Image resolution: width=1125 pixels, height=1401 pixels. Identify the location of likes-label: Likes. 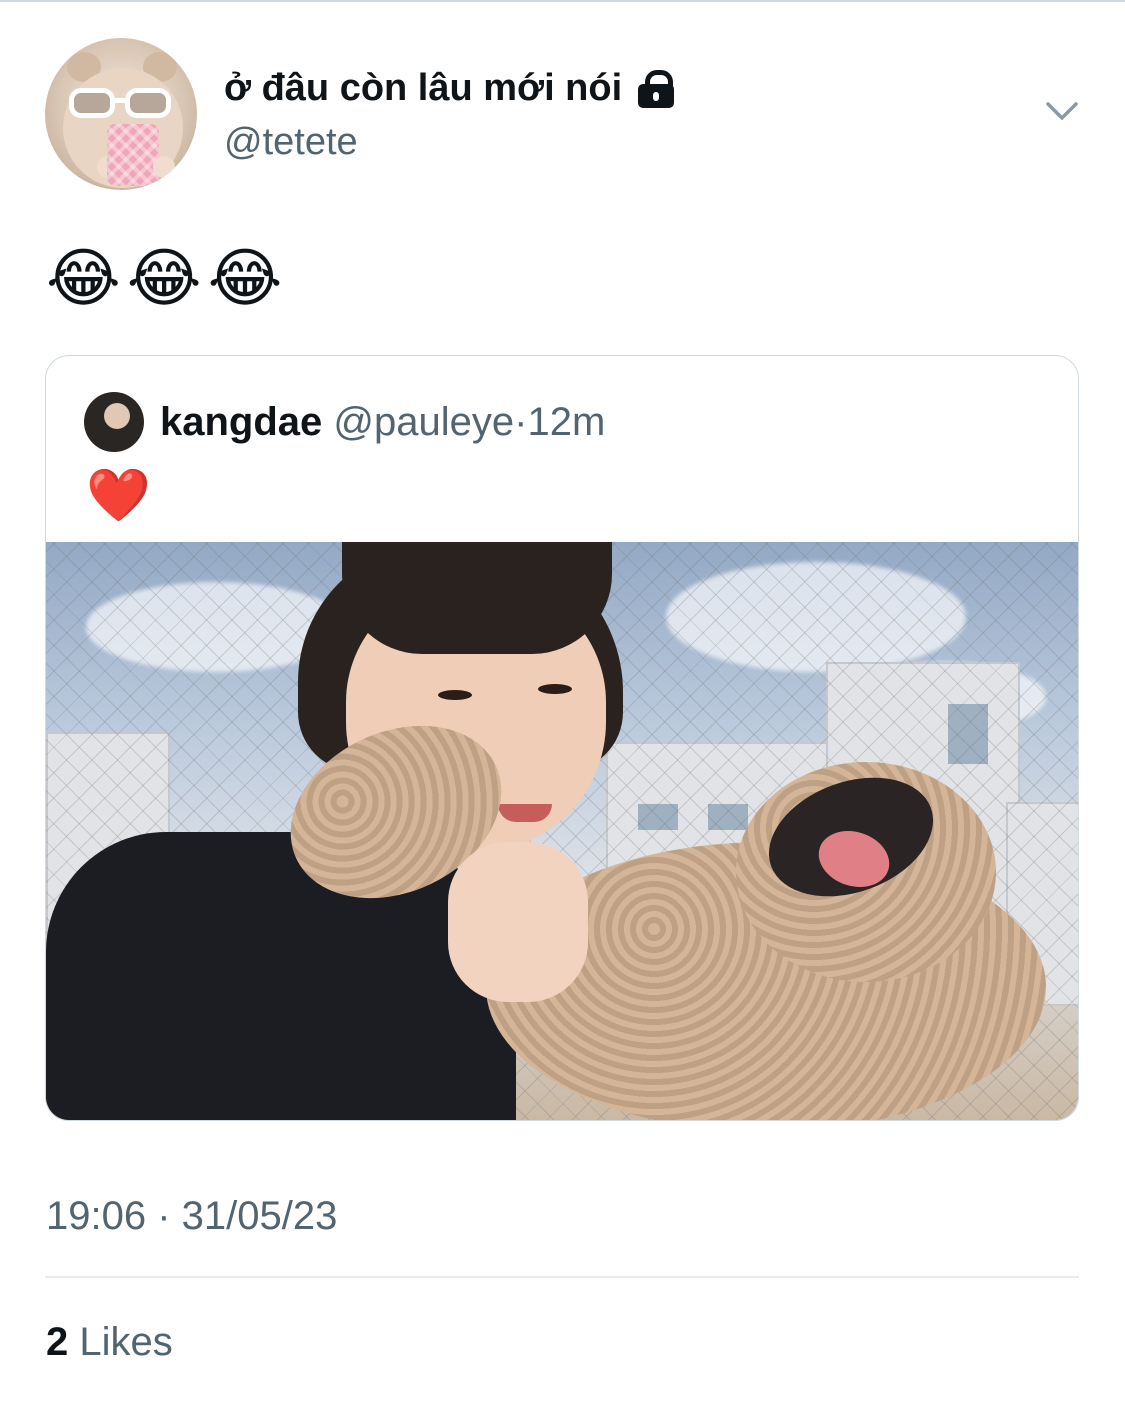
(126, 1342).